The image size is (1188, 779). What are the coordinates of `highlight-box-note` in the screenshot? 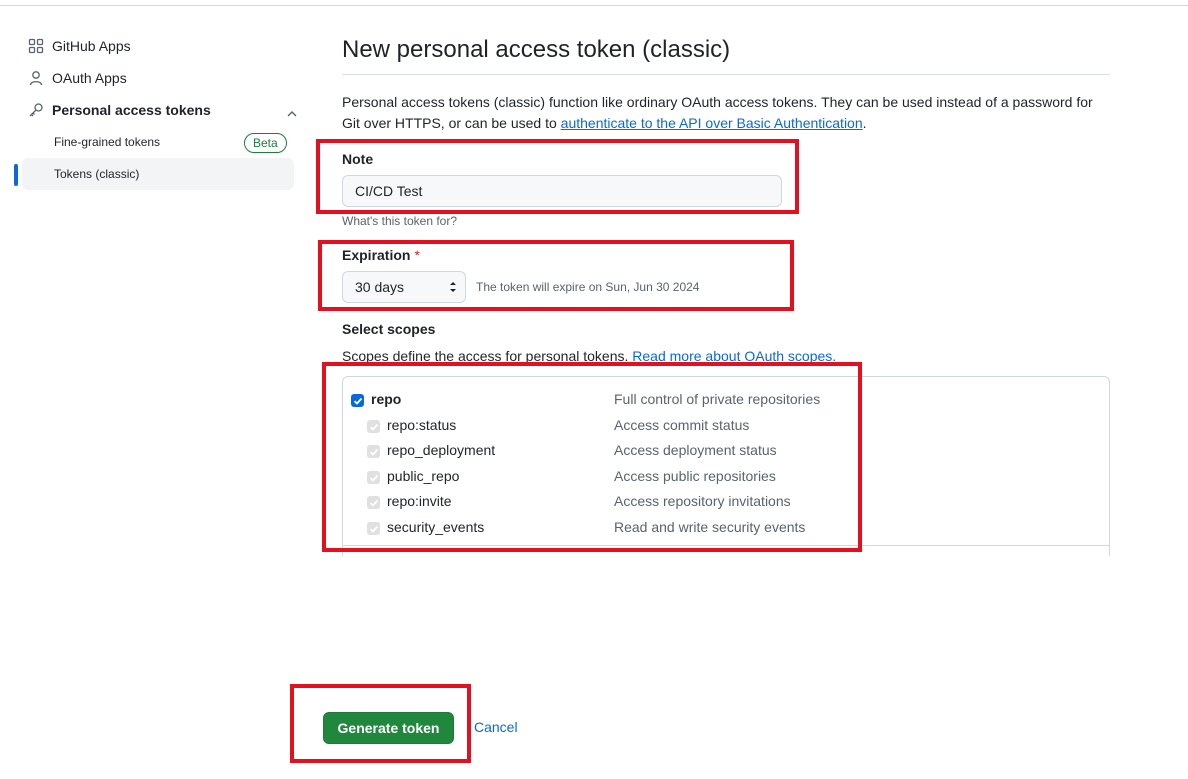 It's located at (557, 176).